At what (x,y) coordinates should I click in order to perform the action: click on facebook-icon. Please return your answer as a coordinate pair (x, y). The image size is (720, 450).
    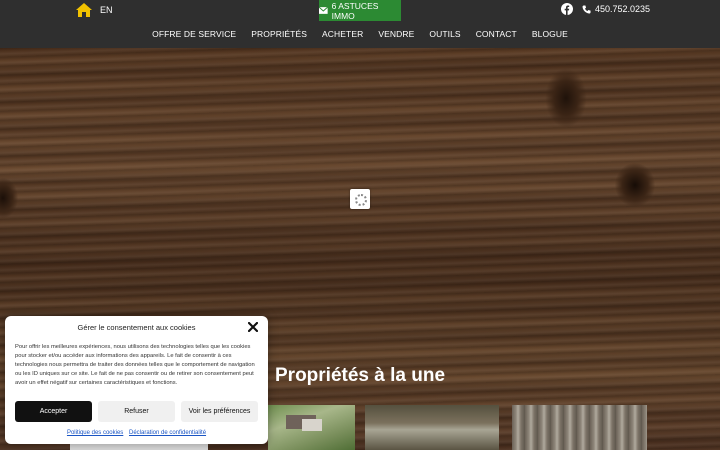
    Looking at the image, I should click on (567, 9).